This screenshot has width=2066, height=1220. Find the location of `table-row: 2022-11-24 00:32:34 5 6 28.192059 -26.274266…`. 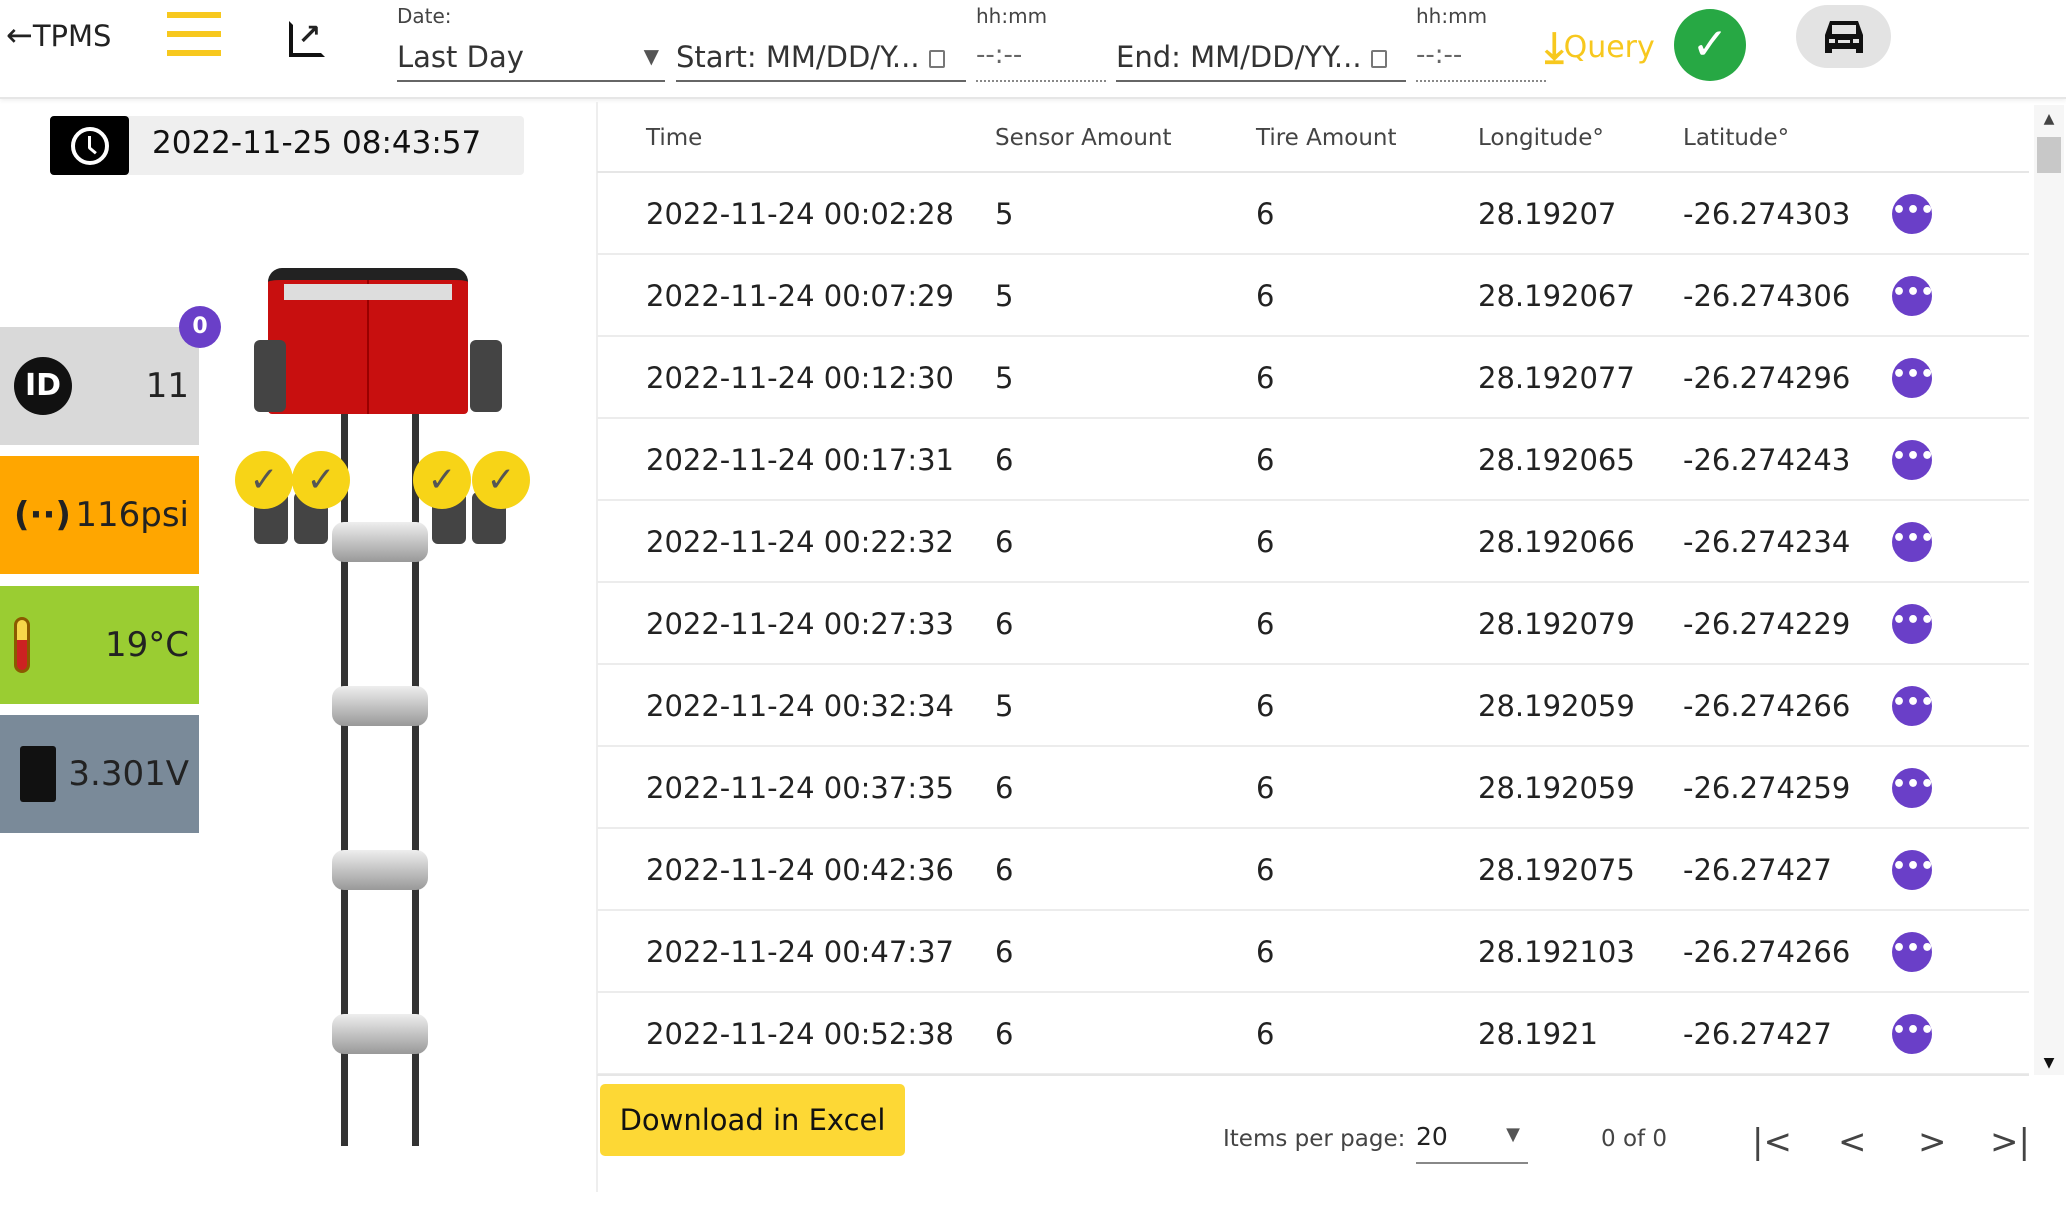

table-row: 2022-11-24 00:32:34 5 6 28.192059 -26.274266… is located at coordinates (1313, 706).